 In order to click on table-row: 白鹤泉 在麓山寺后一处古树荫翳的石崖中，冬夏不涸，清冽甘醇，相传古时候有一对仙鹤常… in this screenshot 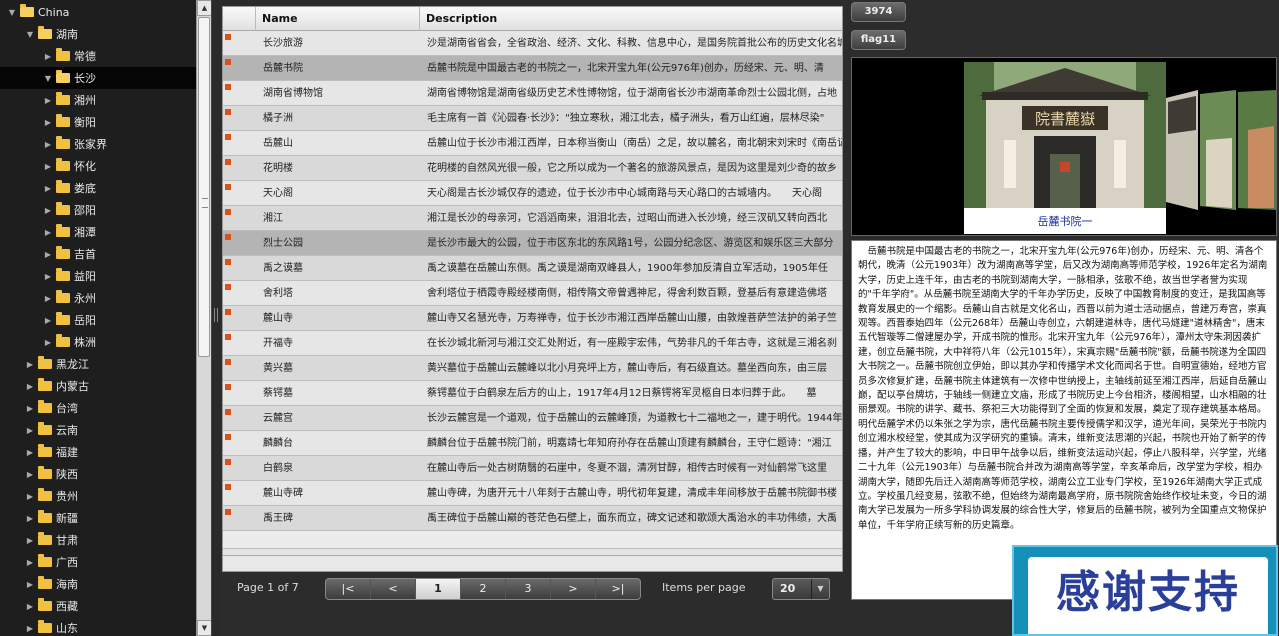, I will do `click(532, 468)`.